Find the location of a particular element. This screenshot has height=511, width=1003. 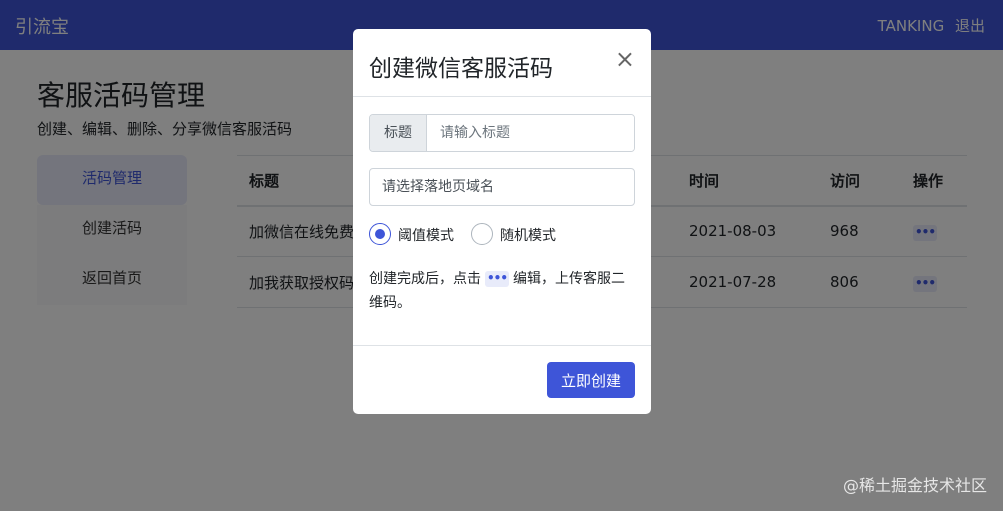

radio-label: 随机模式 is located at coordinates (528, 235).